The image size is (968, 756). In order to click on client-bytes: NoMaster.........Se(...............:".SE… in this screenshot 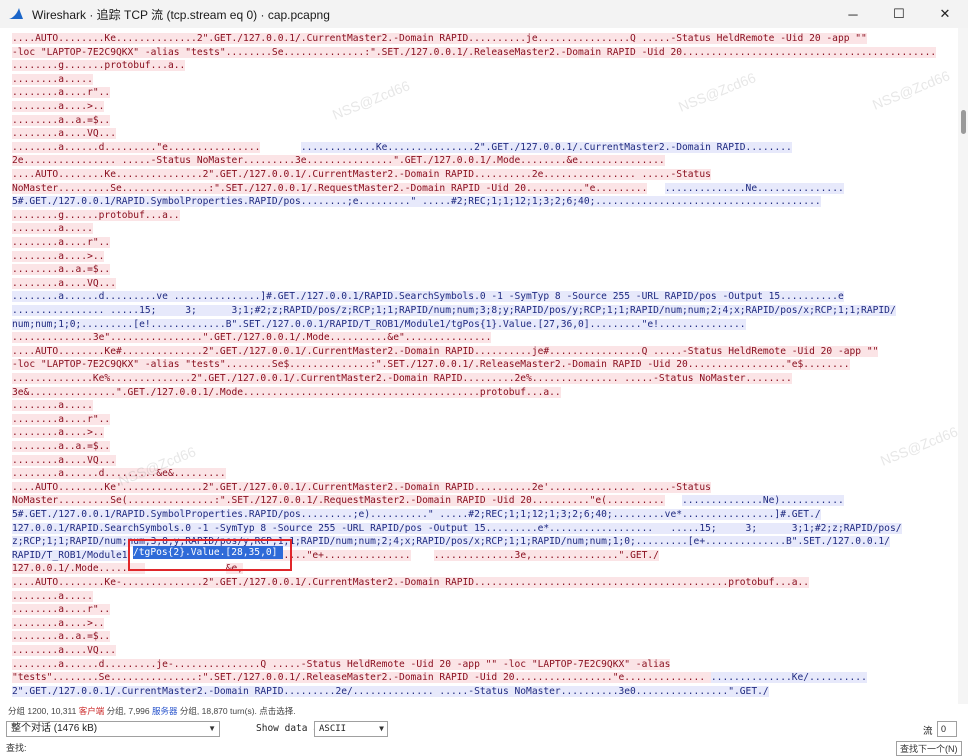, I will do `click(338, 501)`.